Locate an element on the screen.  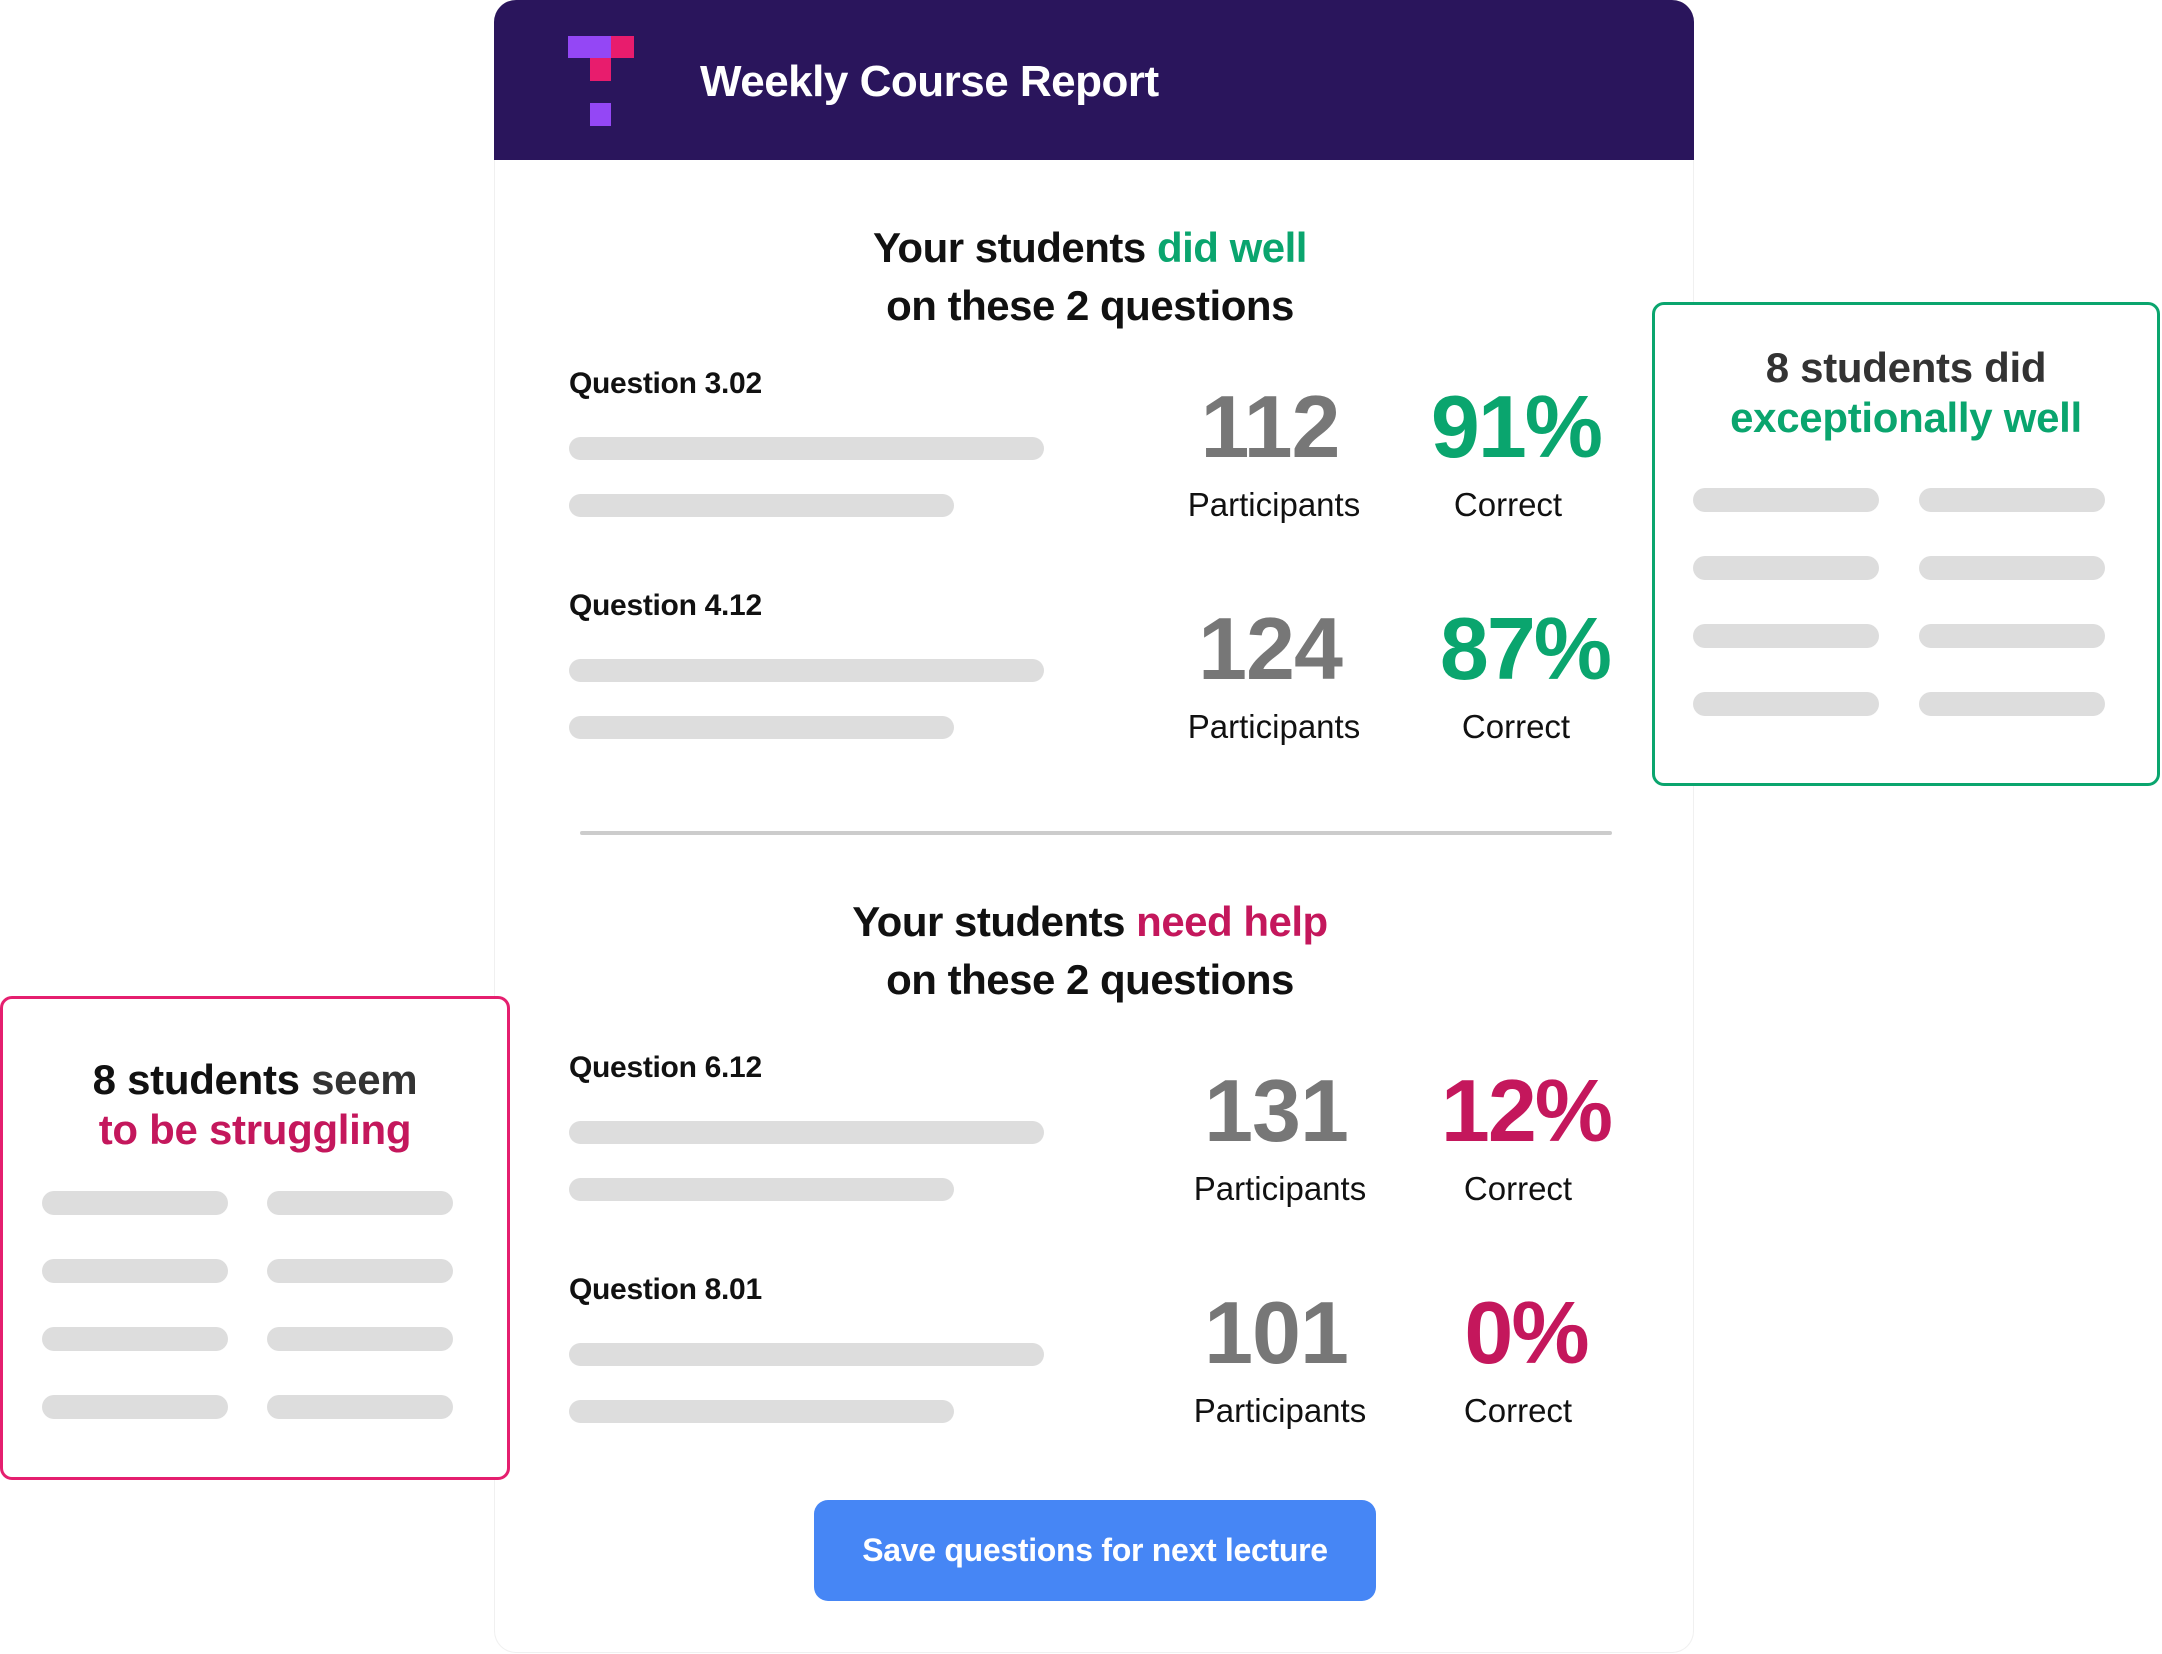
correct-percent: 87% is located at coordinates (1525, 648).